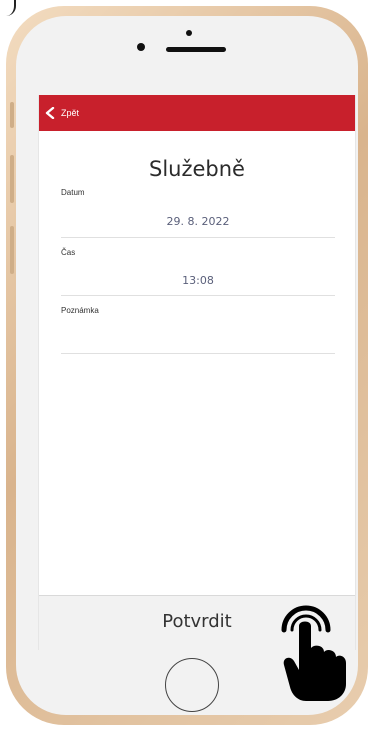 The width and height of the screenshot is (374, 731). I want to click on front-camera, so click(141, 47).